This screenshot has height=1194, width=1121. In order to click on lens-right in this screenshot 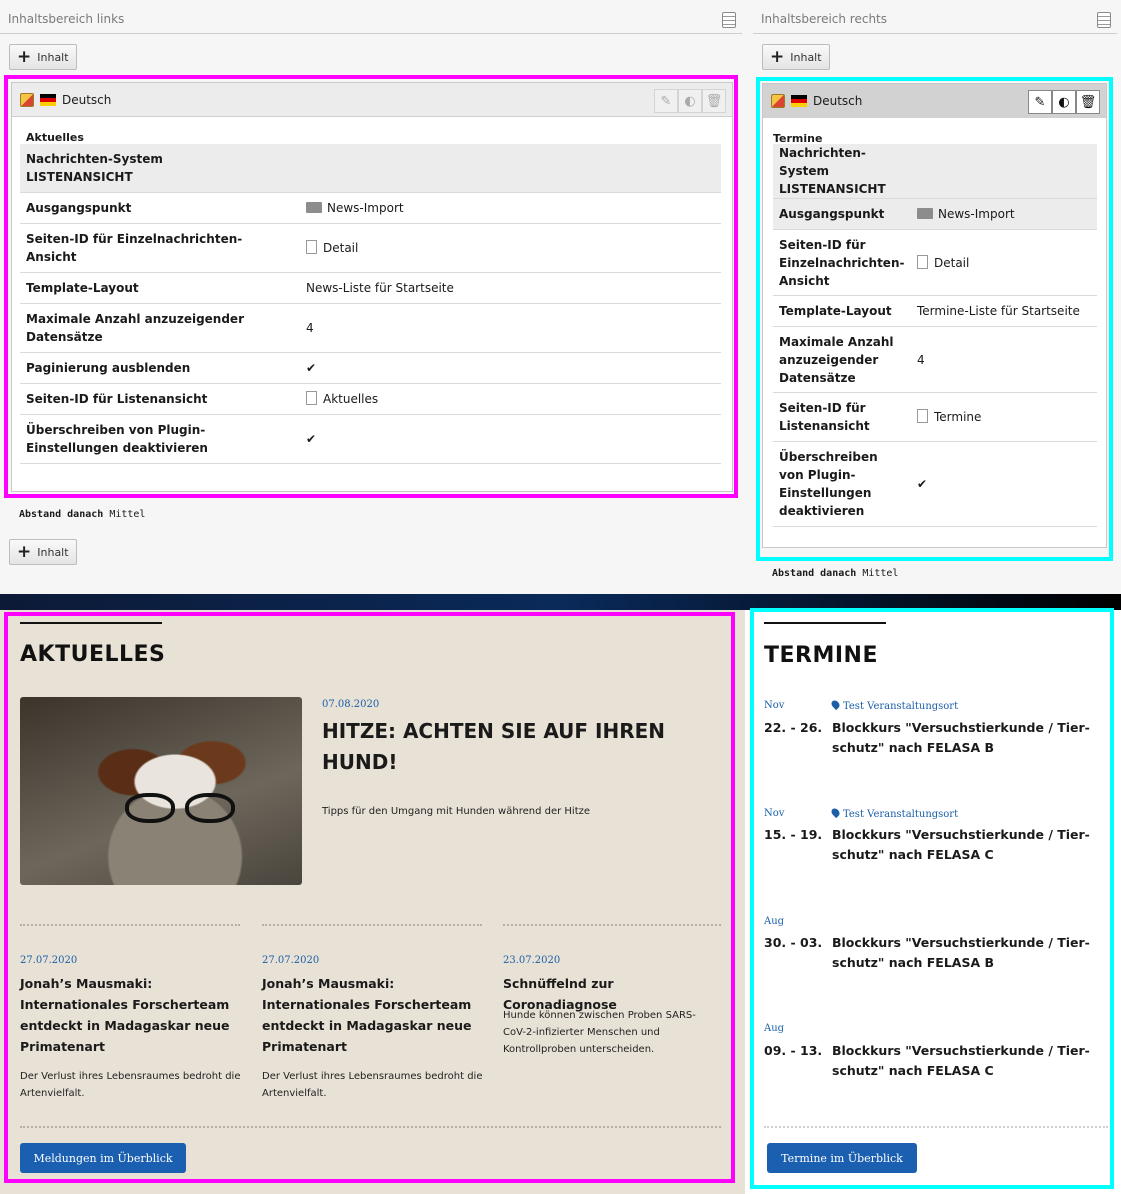, I will do `click(210, 808)`.